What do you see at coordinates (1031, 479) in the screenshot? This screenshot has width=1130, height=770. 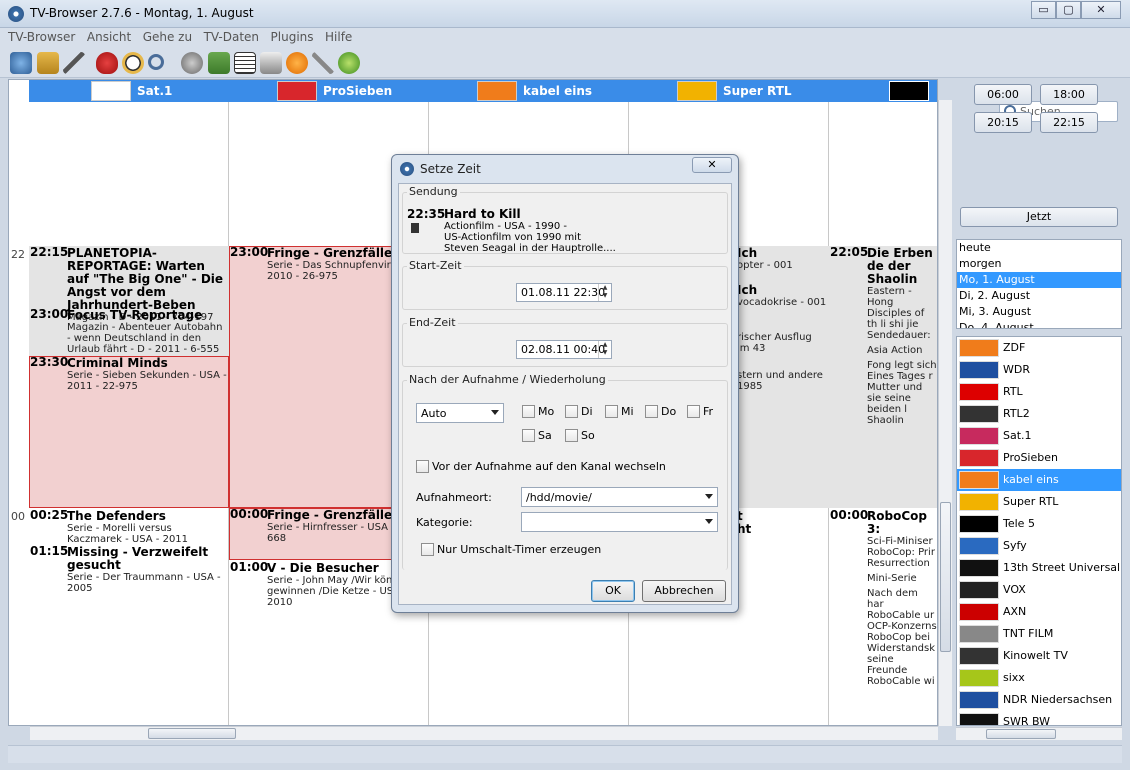 I see `channel-name: kabel eins` at bounding box center [1031, 479].